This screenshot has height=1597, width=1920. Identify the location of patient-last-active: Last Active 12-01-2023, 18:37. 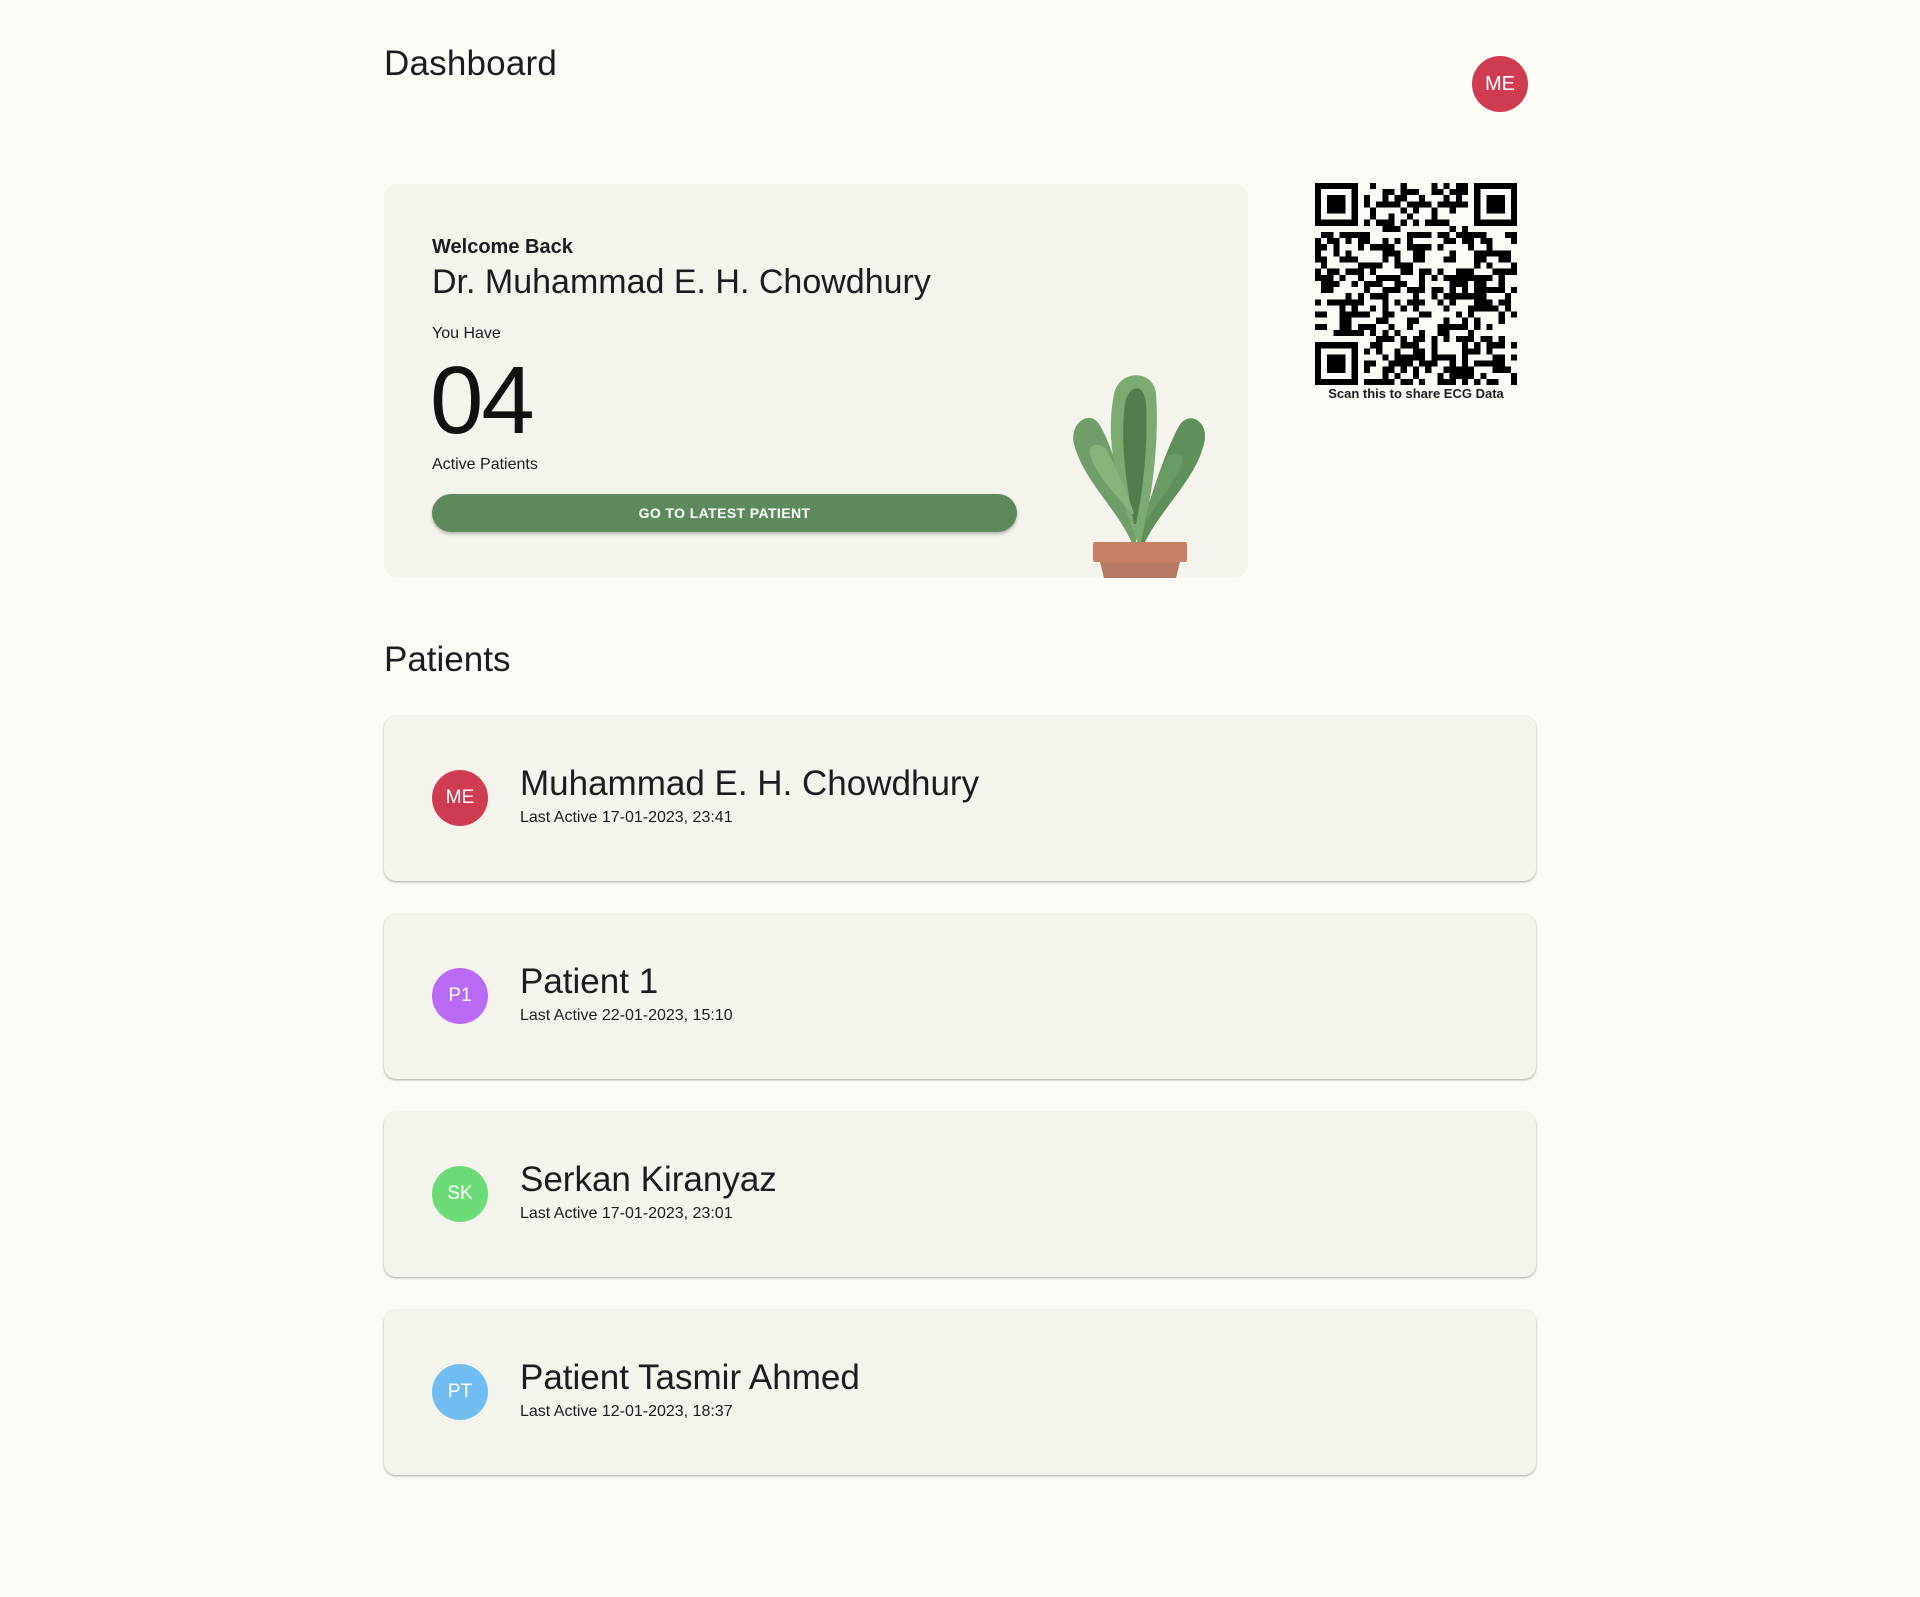
(626, 1411).